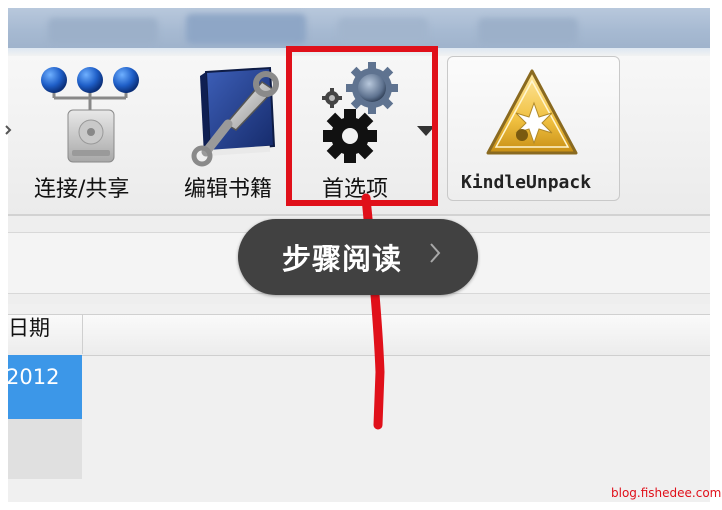 The height and width of the screenshot is (510, 722). What do you see at coordinates (526, 182) in the screenshot?
I see `kindle-unpack-label: KindleUnpack` at bounding box center [526, 182].